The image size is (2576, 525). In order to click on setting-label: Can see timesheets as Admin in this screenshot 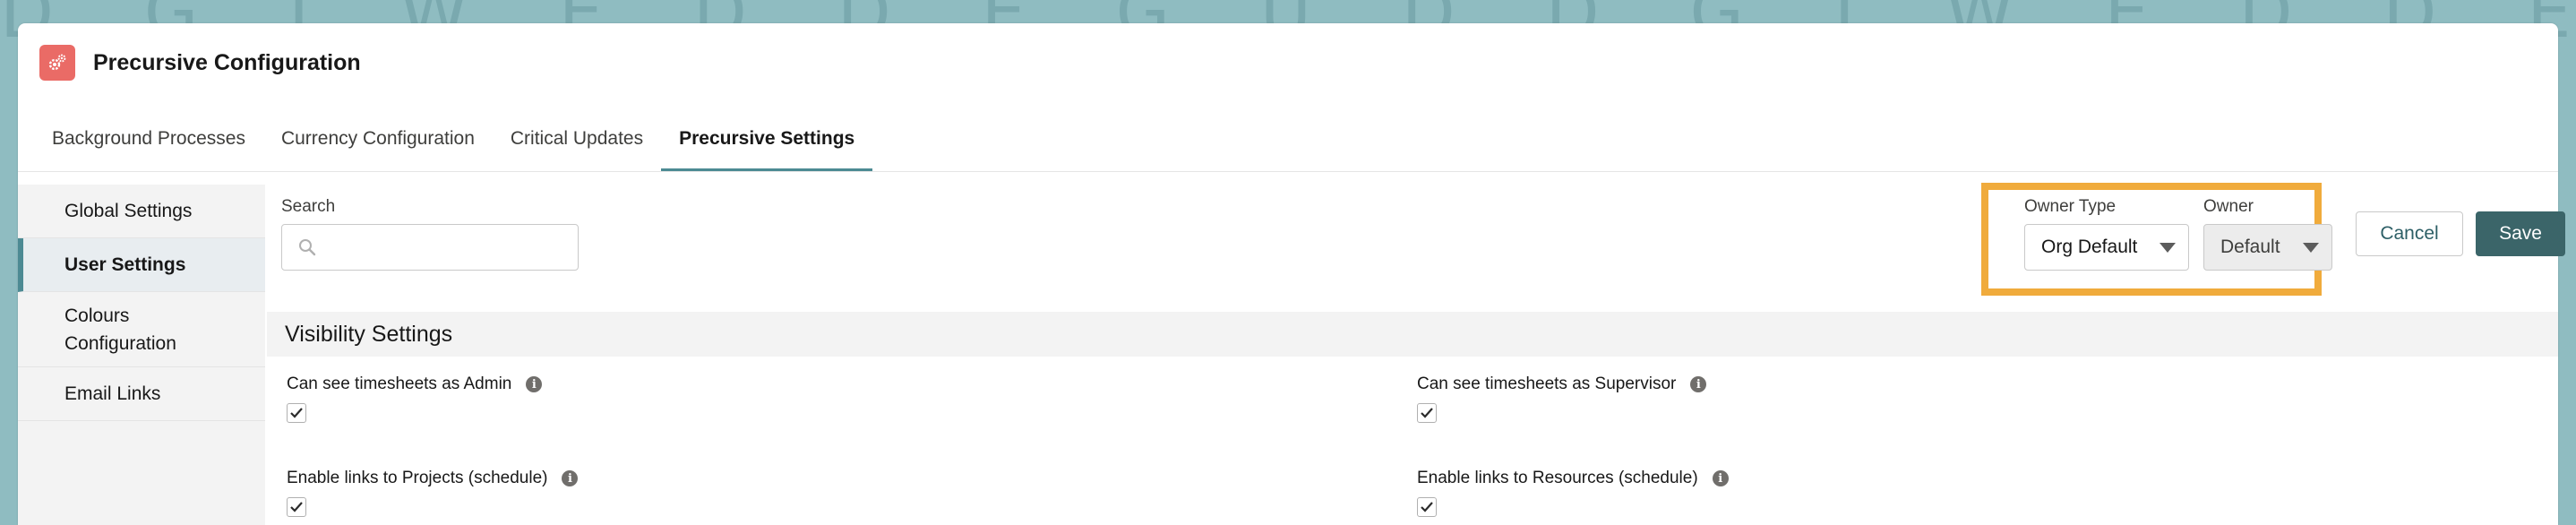, I will do `click(399, 383)`.